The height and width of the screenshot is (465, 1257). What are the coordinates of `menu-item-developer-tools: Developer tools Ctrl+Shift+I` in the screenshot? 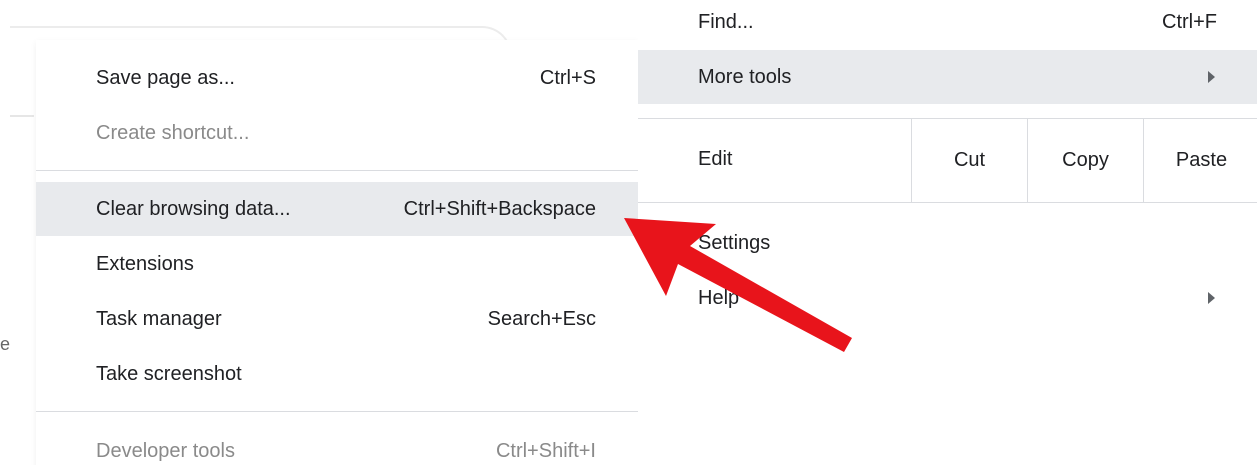 It's located at (337, 444).